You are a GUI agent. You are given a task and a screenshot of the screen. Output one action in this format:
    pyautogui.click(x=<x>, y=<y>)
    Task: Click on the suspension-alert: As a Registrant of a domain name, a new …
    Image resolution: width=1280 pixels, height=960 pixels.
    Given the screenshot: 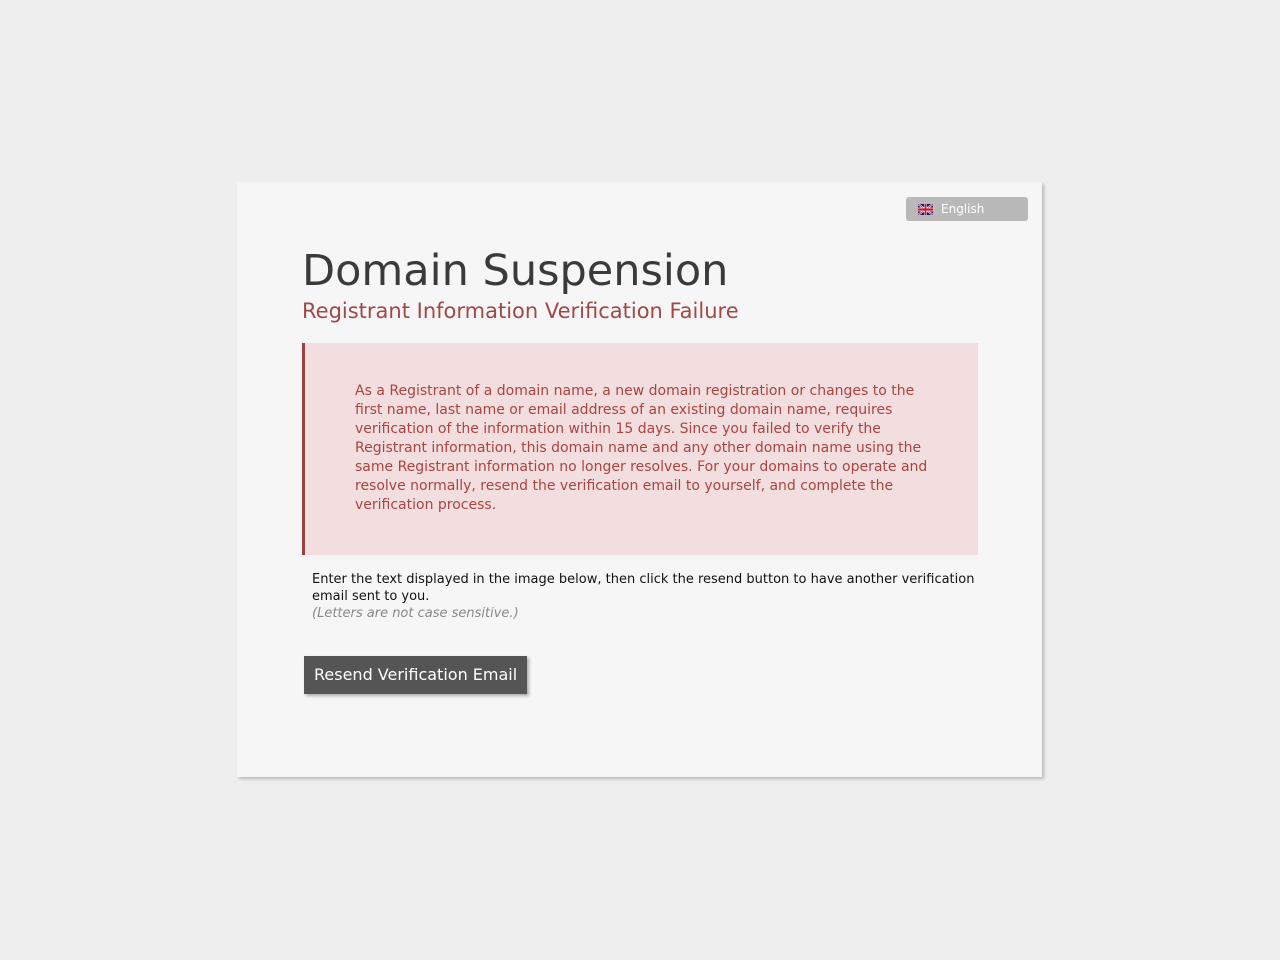 What is the action you would take?
    pyautogui.click(x=640, y=449)
    